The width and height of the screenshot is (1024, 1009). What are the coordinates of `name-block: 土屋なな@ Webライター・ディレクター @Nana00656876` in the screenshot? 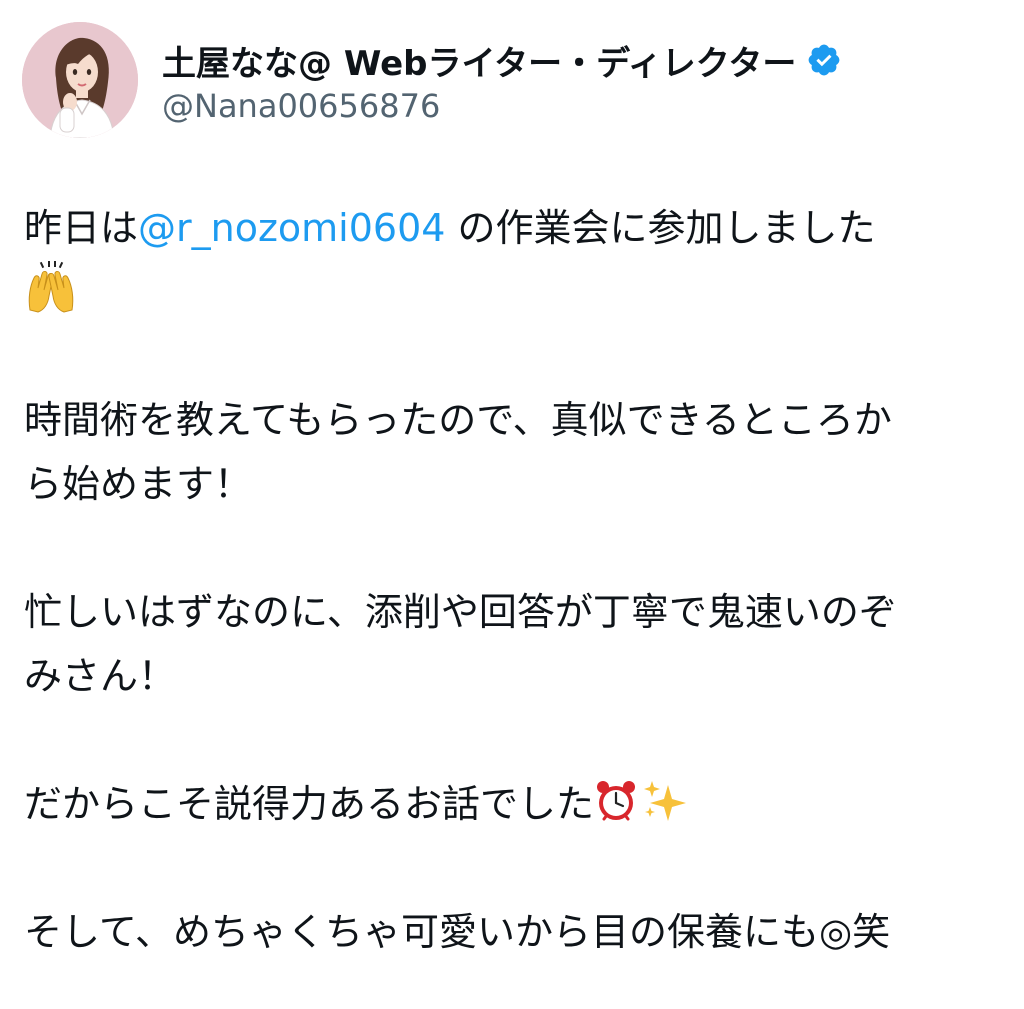 It's located at (502, 80).